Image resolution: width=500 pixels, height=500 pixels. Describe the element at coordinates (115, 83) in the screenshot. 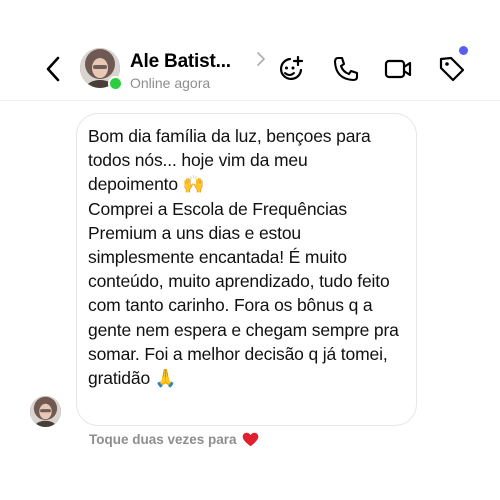

I see `online-status-dot` at that location.